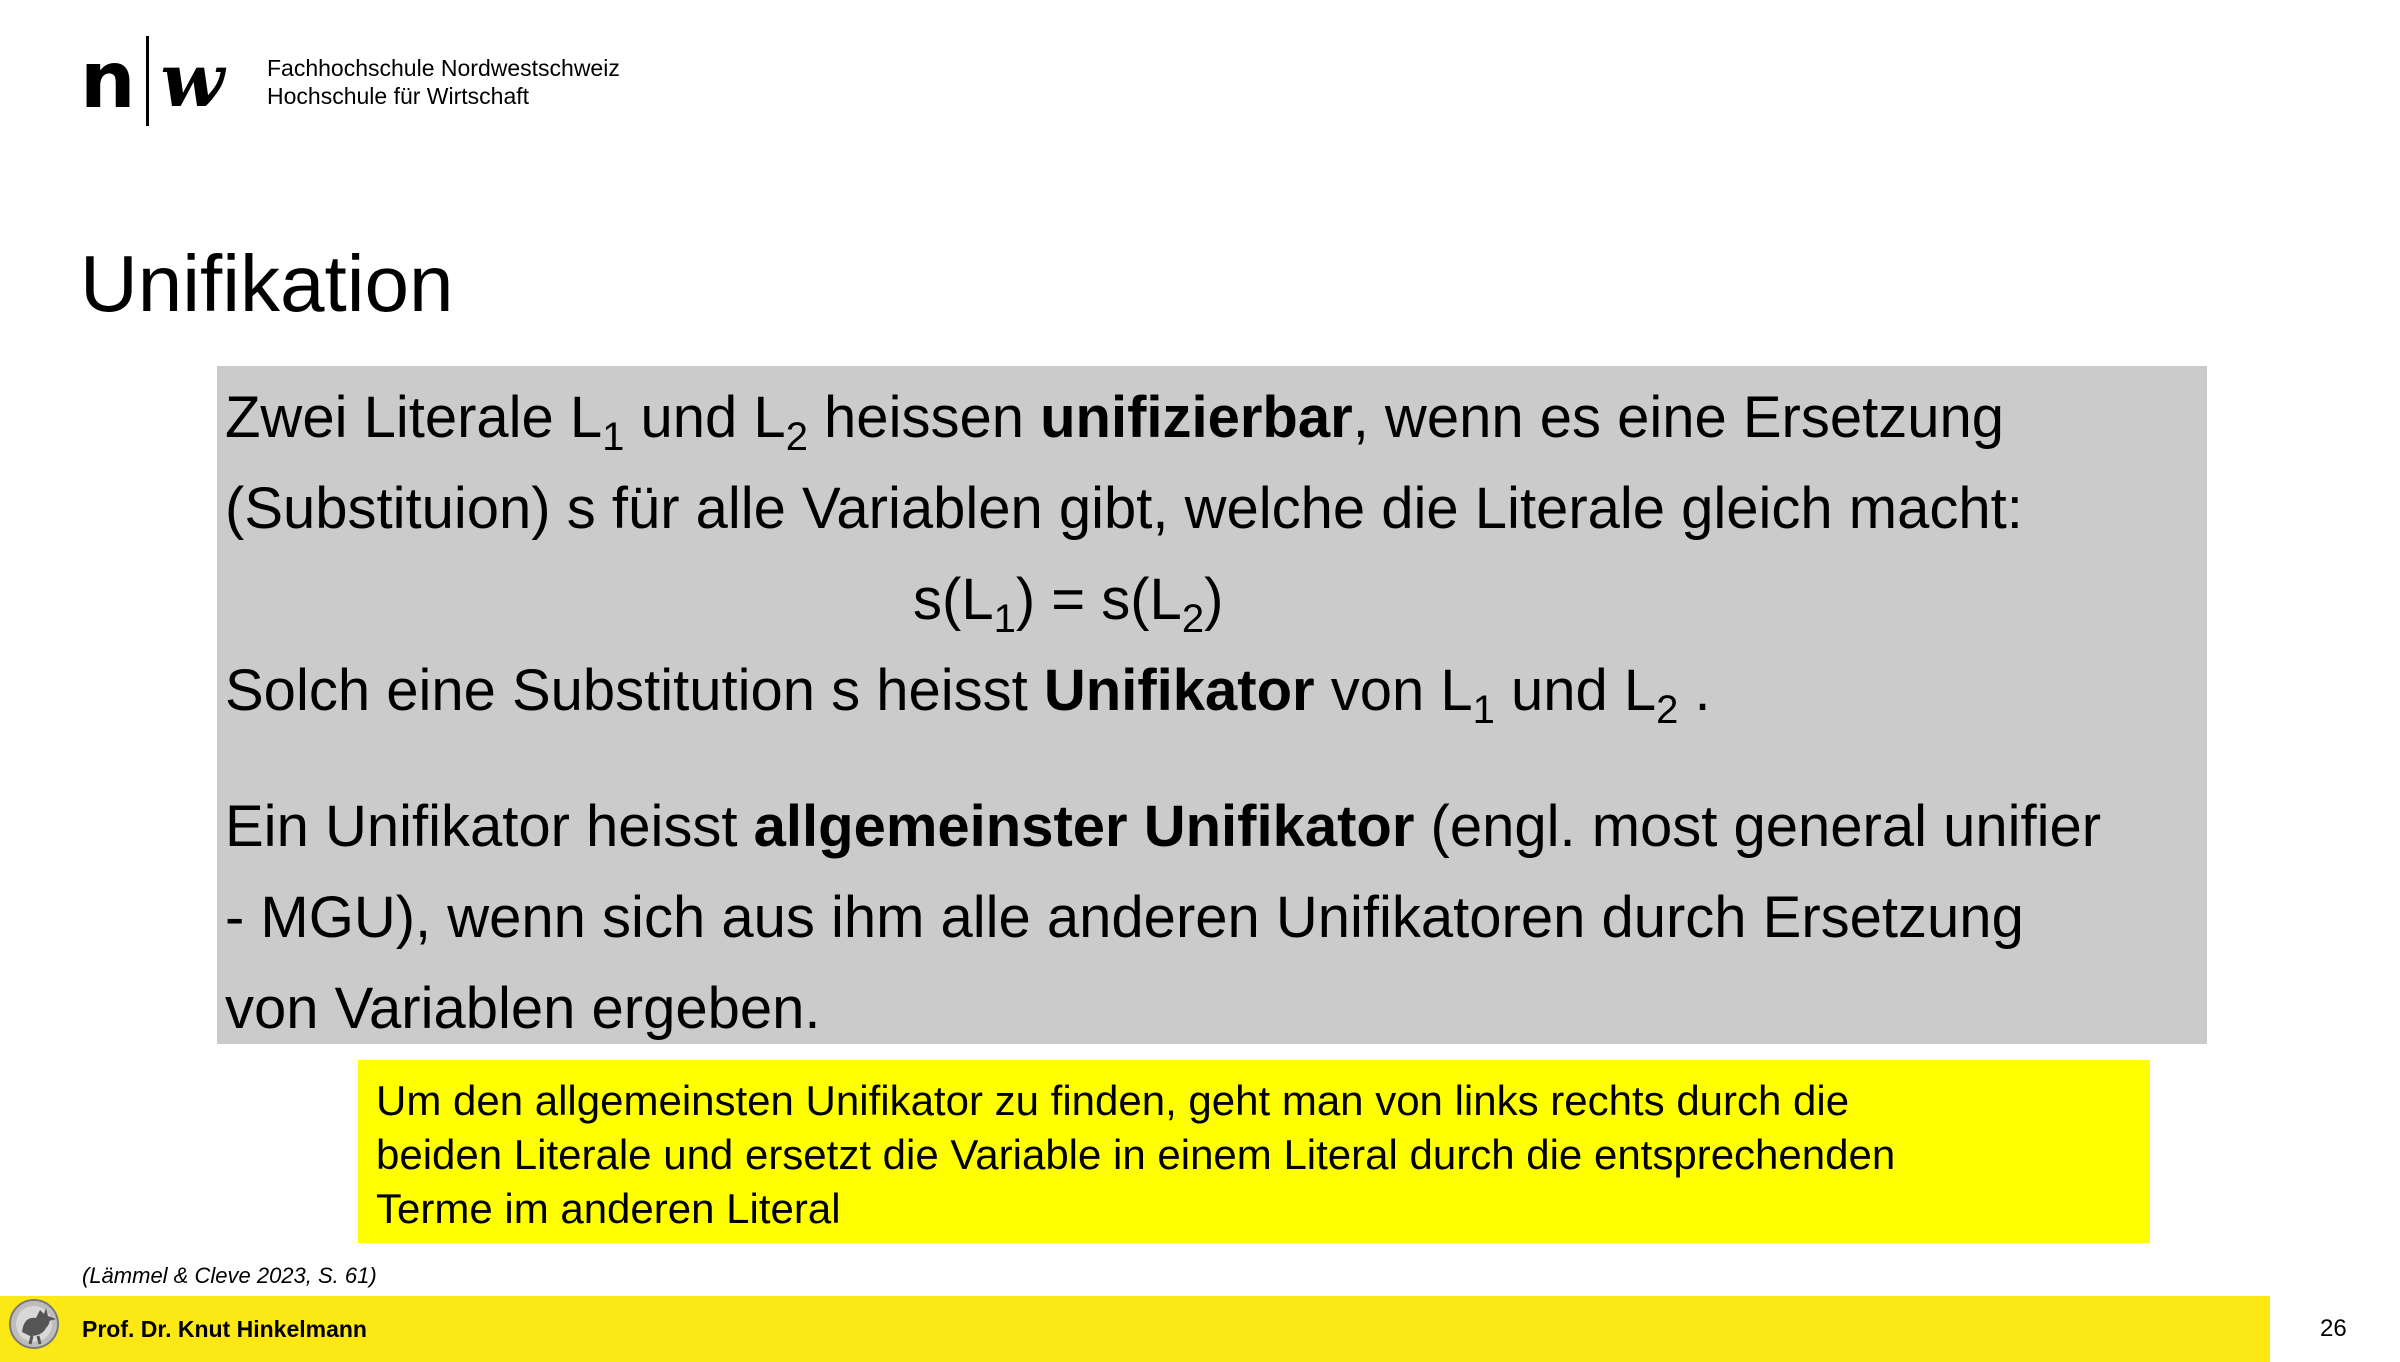 Image resolution: width=2400 pixels, height=1362 pixels. What do you see at coordinates (1179, 690) in the screenshot?
I see `term-unifikator: Unifikator` at bounding box center [1179, 690].